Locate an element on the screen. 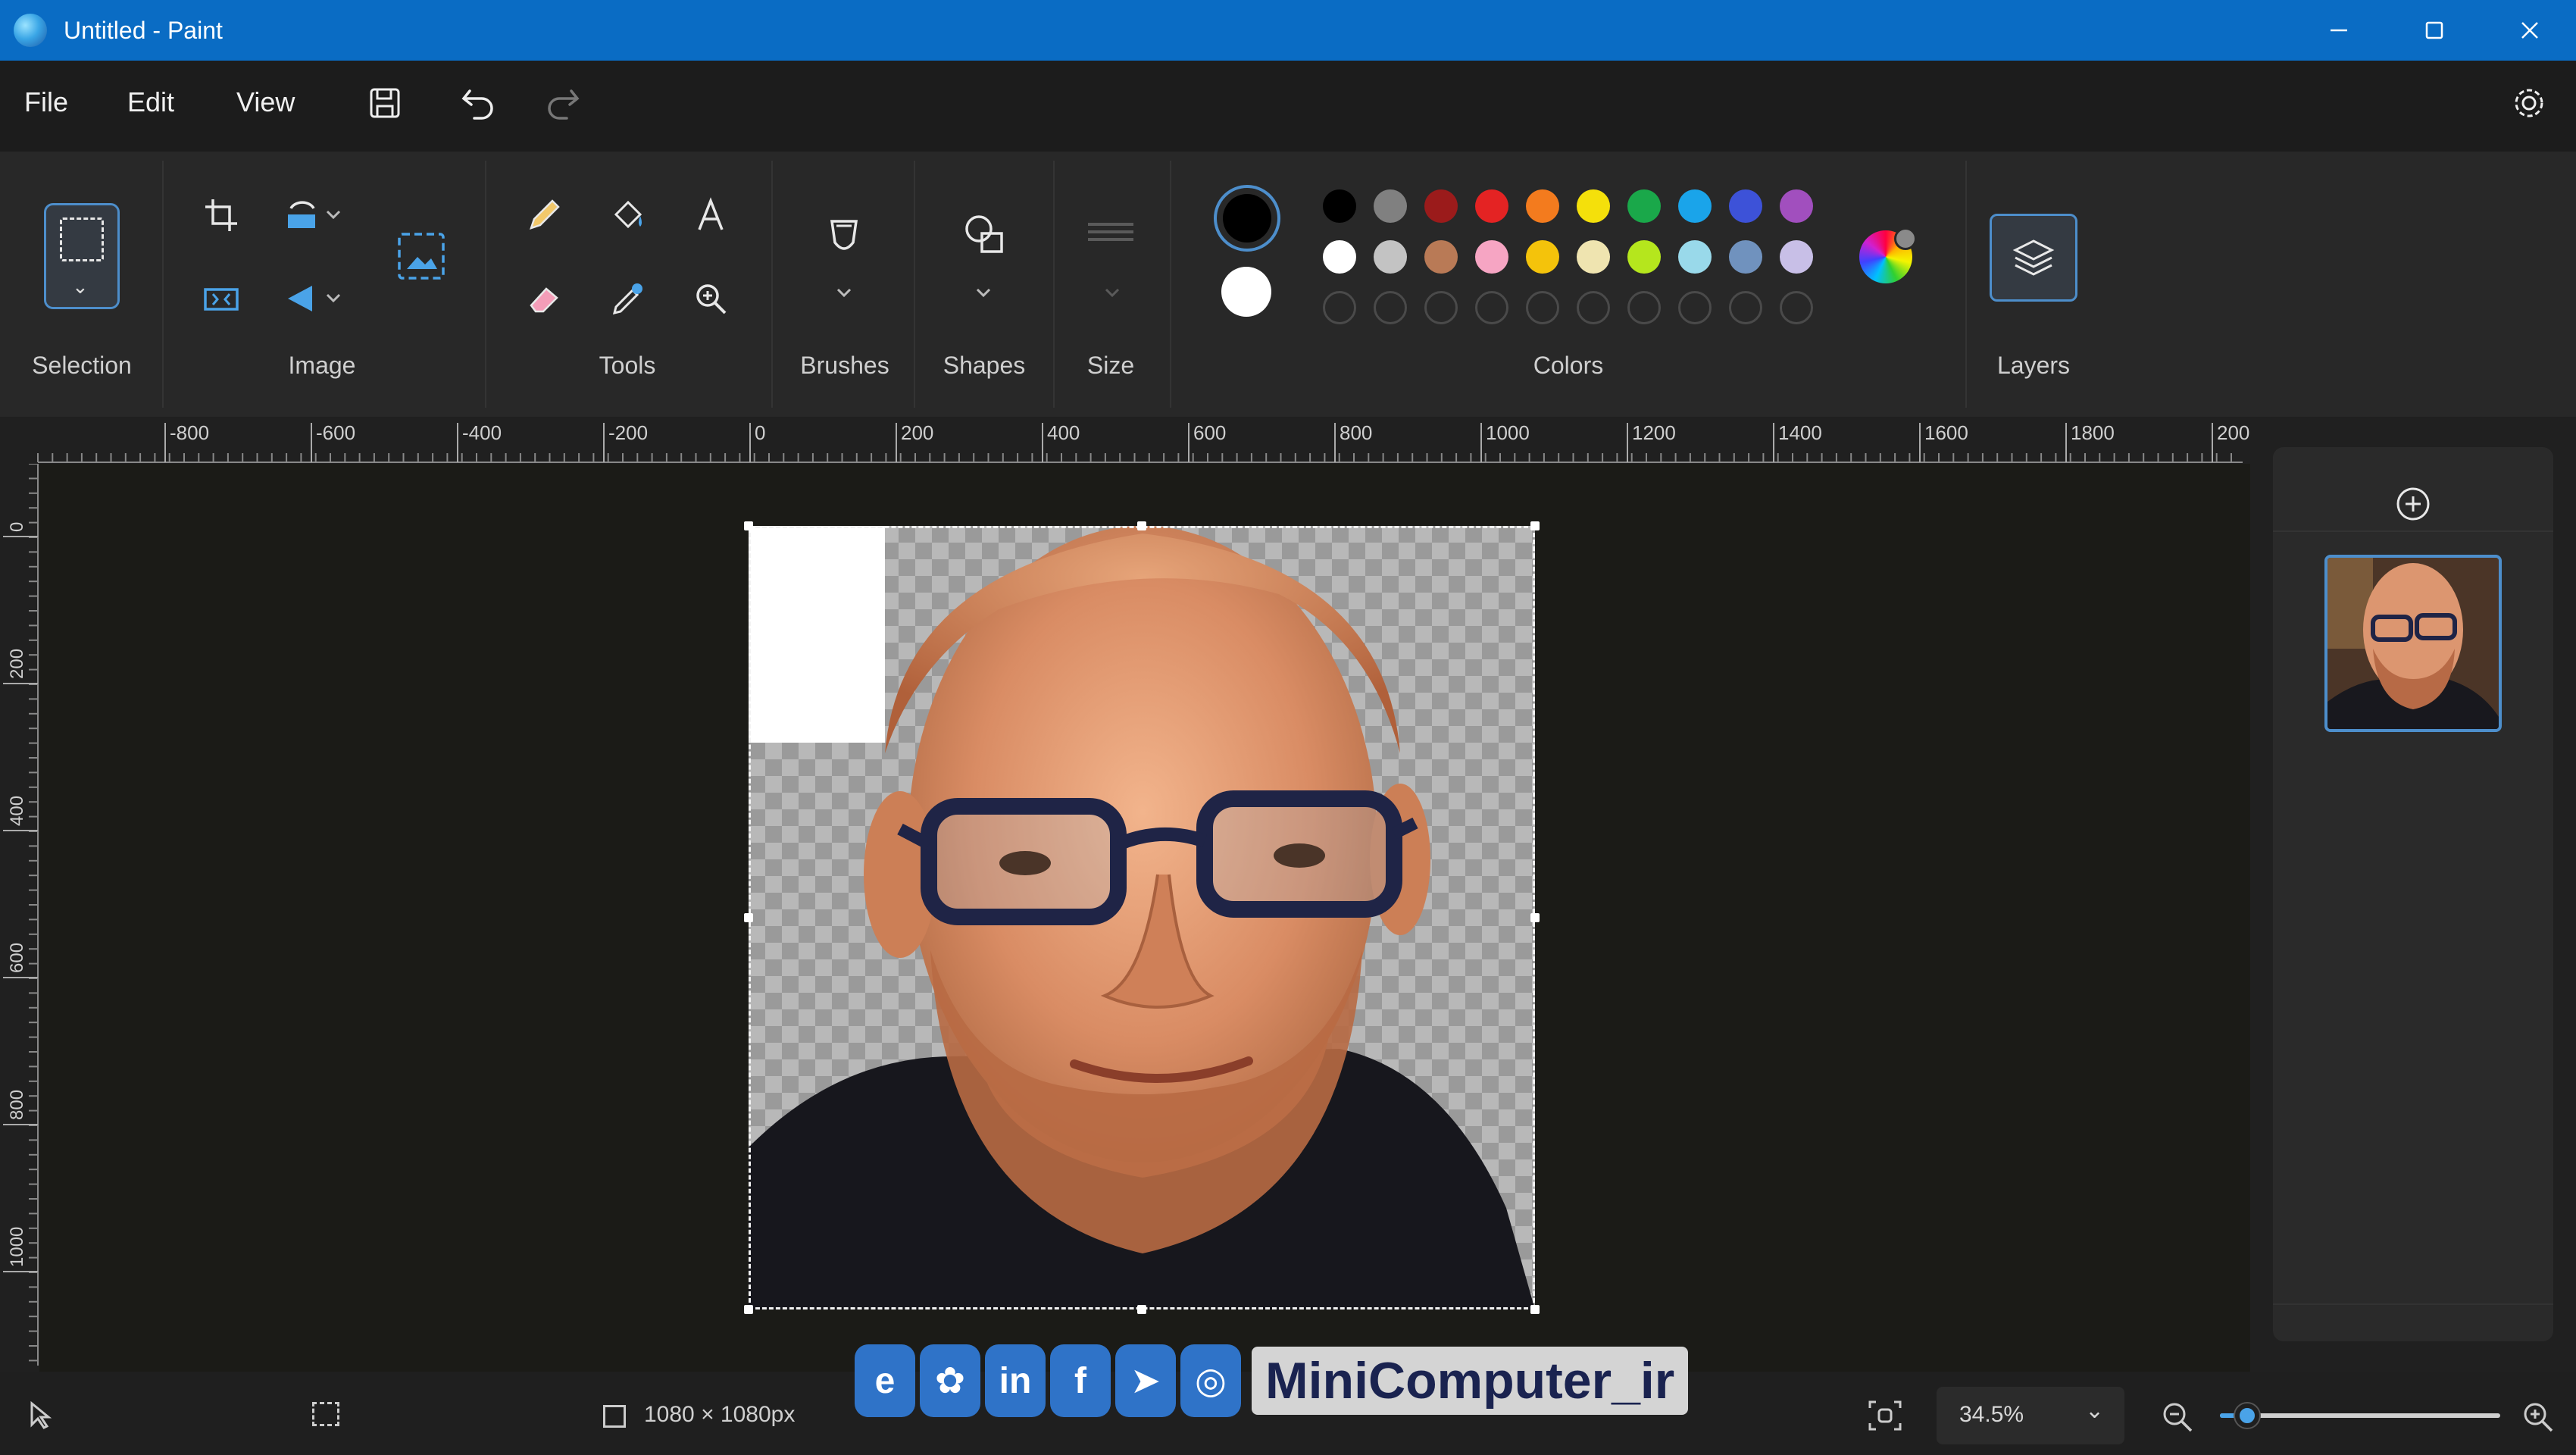 The width and height of the screenshot is (2576, 1455). group-label-image: Image is located at coordinates (322, 366).